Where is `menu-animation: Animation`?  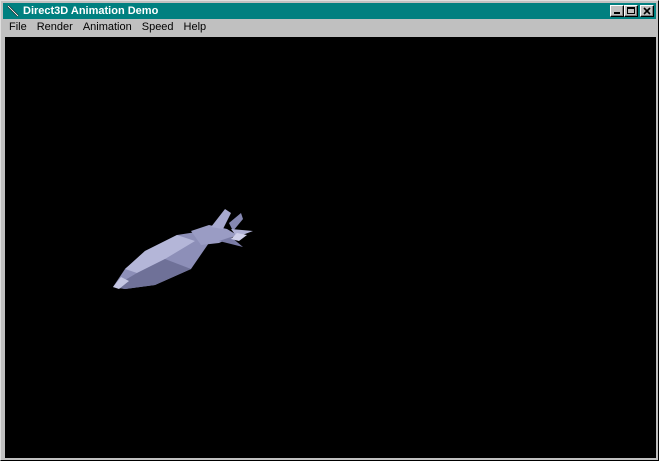
menu-animation: Animation is located at coordinates (106, 27).